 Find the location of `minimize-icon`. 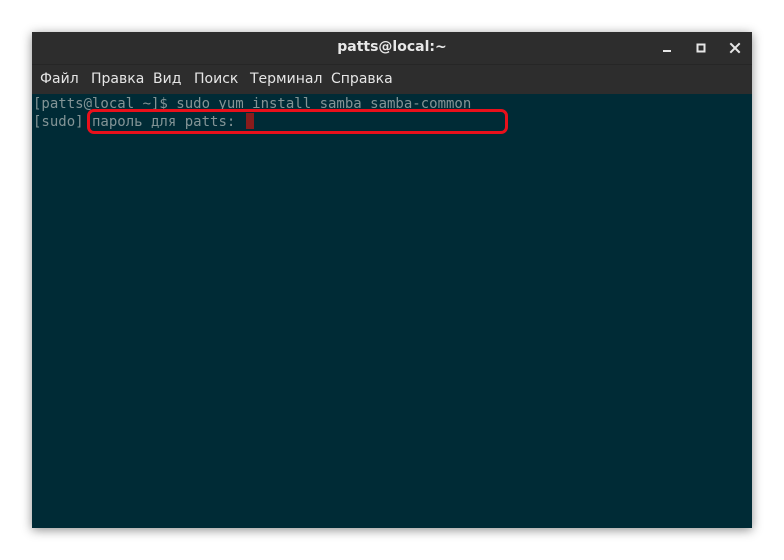

minimize-icon is located at coordinates (667, 51).